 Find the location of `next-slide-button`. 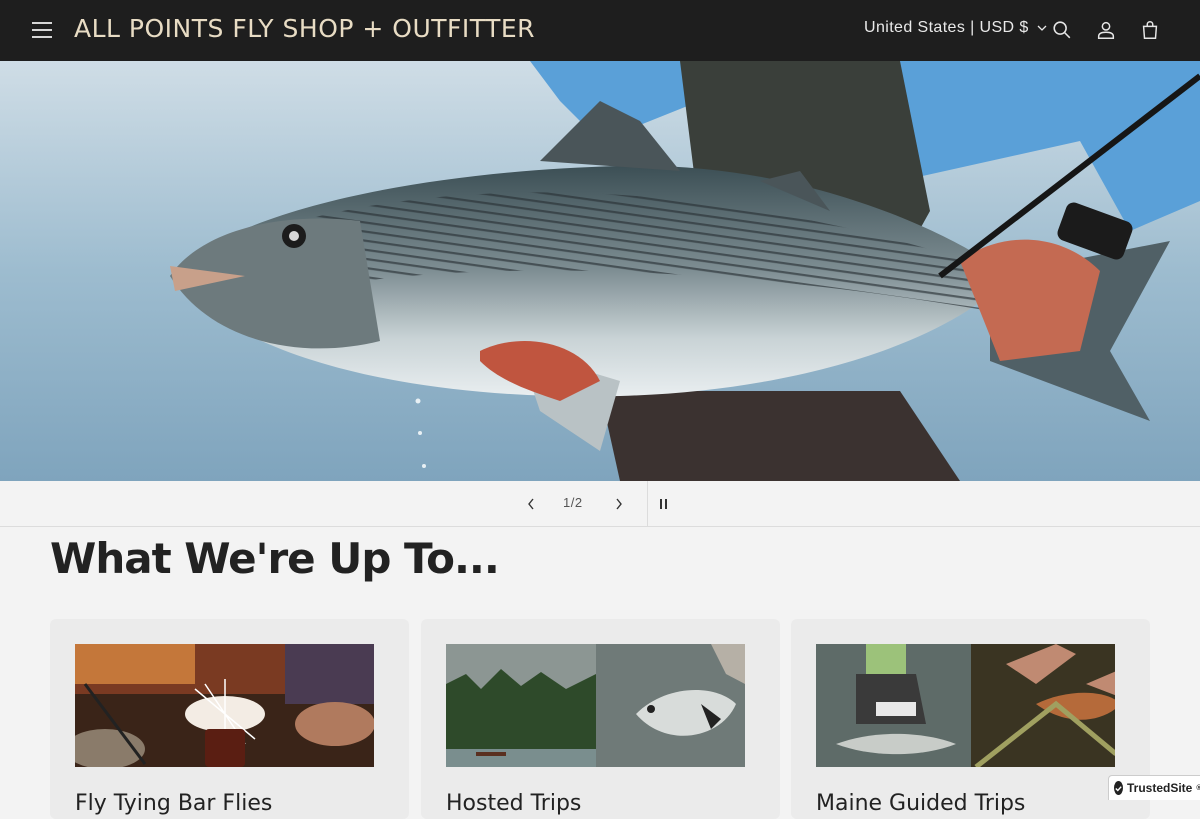

next-slide-button is located at coordinates (619, 504).